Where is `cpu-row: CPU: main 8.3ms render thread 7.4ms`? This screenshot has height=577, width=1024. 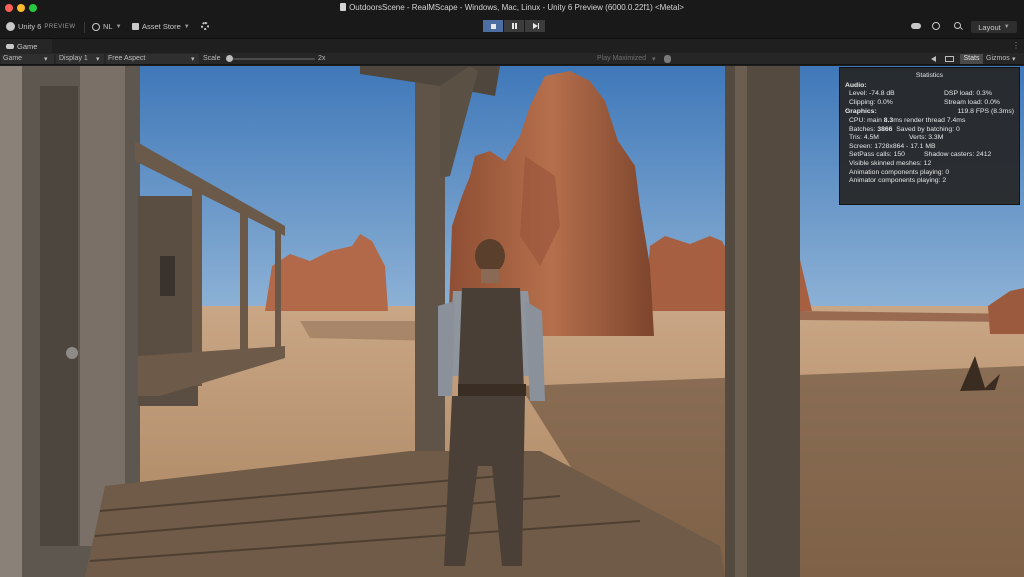 cpu-row: CPU: main 8.3ms render thread 7.4ms is located at coordinates (929, 121).